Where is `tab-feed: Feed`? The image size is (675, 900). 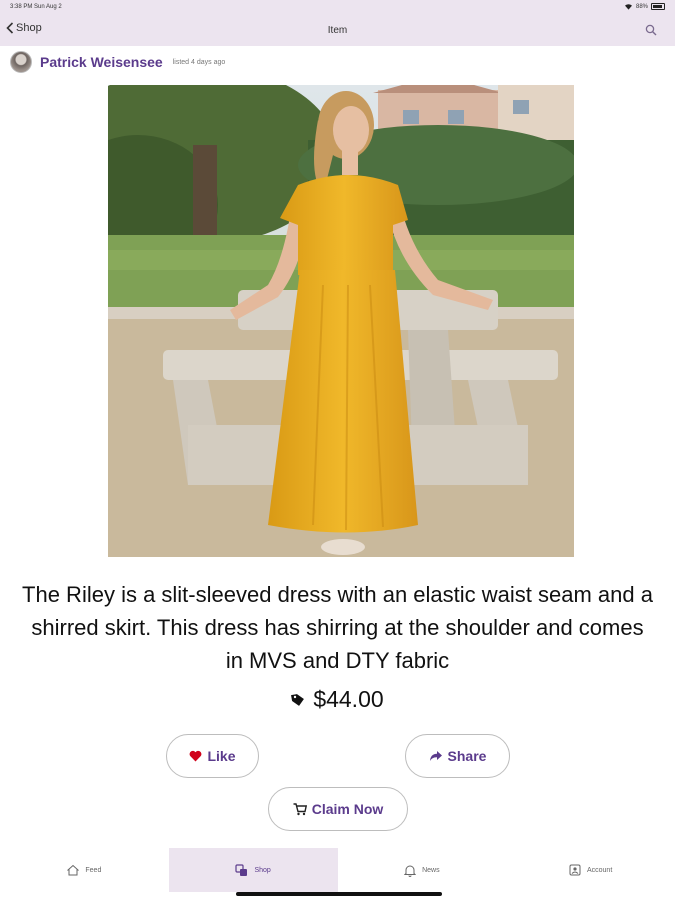
tab-feed: Feed is located at coordinates (84, 870).